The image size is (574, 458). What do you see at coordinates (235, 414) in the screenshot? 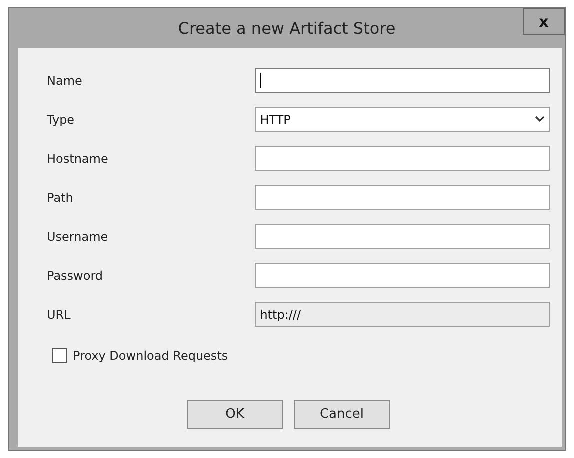
I see `dialog-button: OK` at bounding box center [235, 414].